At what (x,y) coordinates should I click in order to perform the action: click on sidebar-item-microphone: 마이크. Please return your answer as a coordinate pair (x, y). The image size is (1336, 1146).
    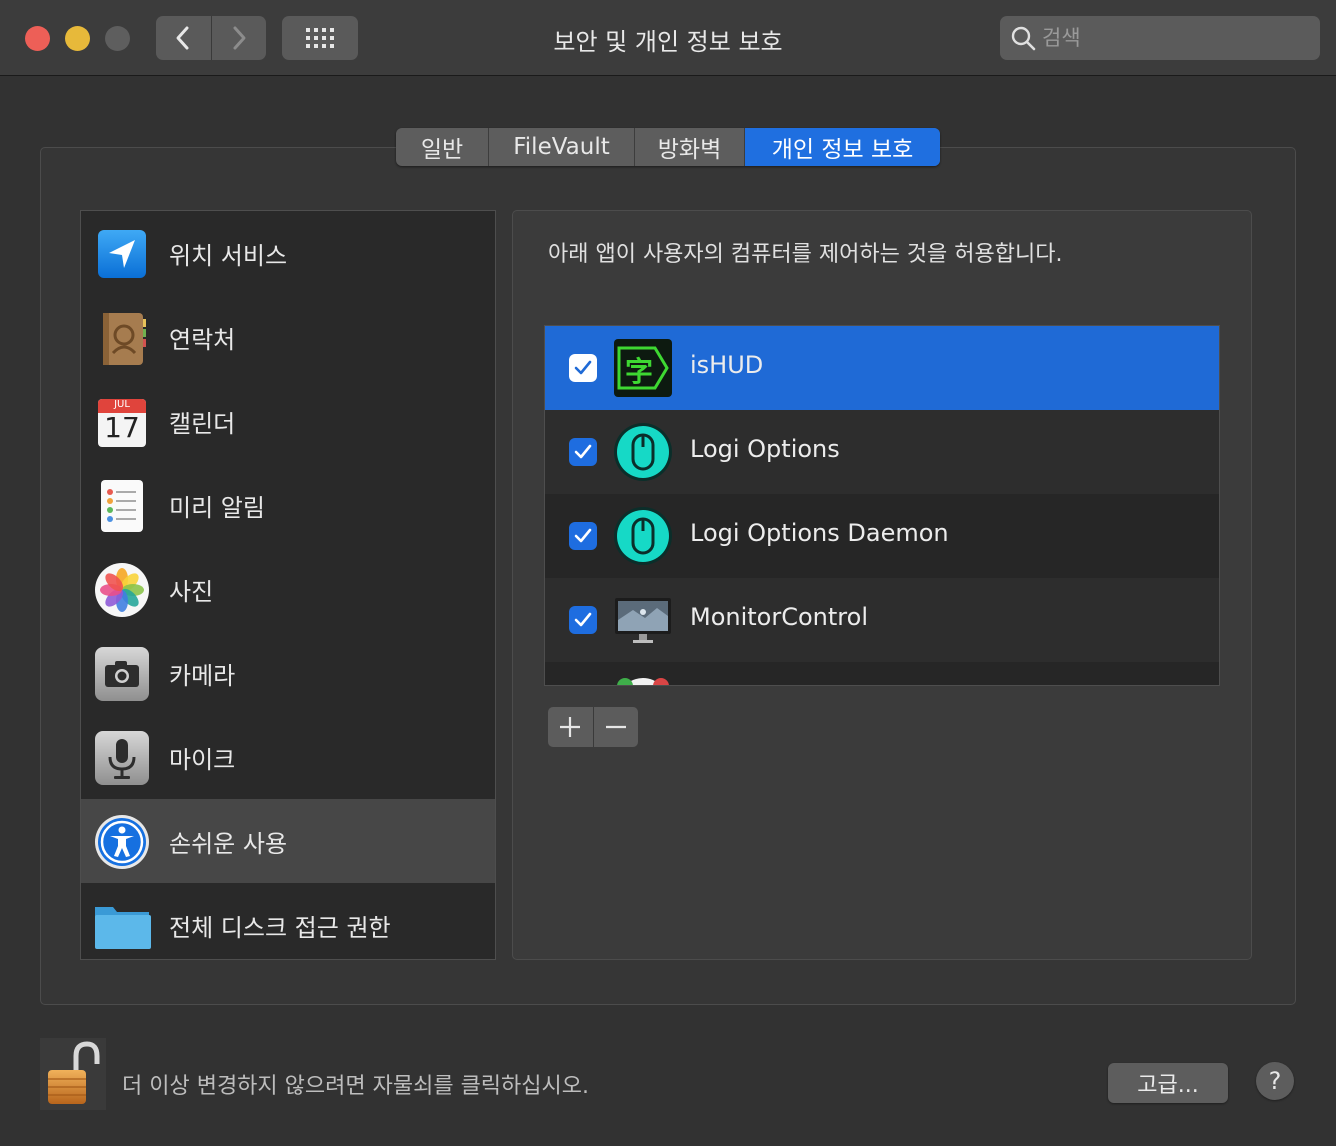
    Looking at the image, I should click on (288, 757).